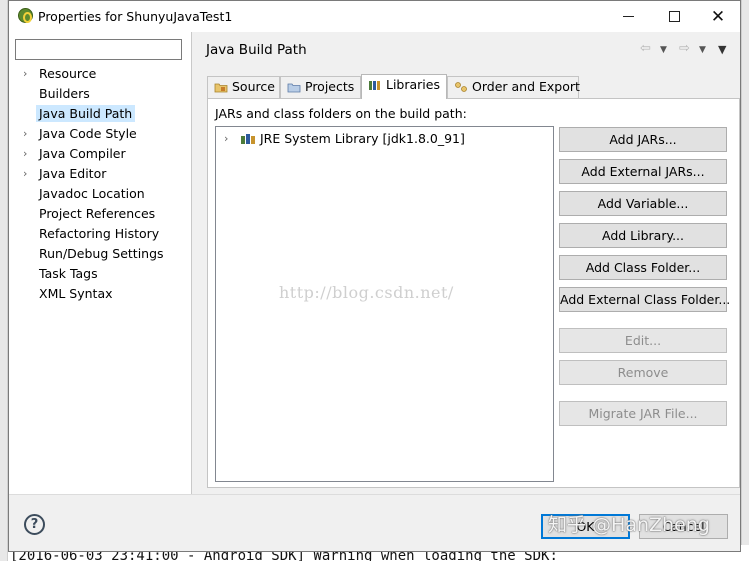 This screenshot has width=749, height=561. Describe the element at coordinates (25, 15) in the screenshot. I see `eclipse-icon` at that location.